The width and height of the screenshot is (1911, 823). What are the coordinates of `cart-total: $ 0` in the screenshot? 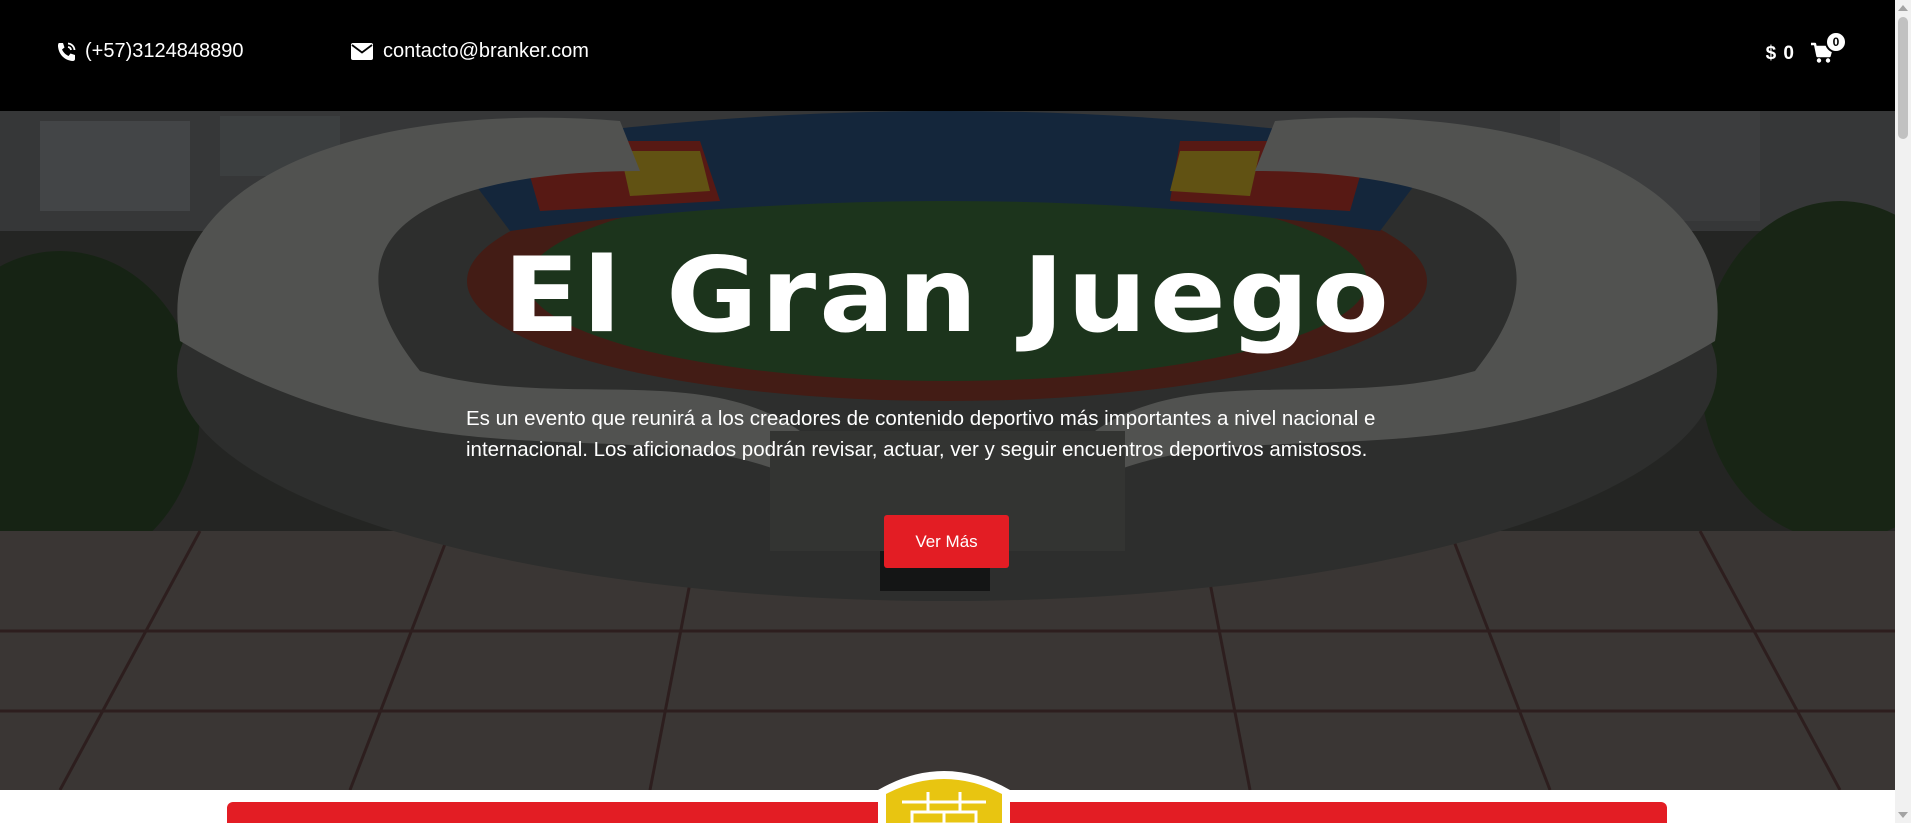 It's located at (1780, 53).